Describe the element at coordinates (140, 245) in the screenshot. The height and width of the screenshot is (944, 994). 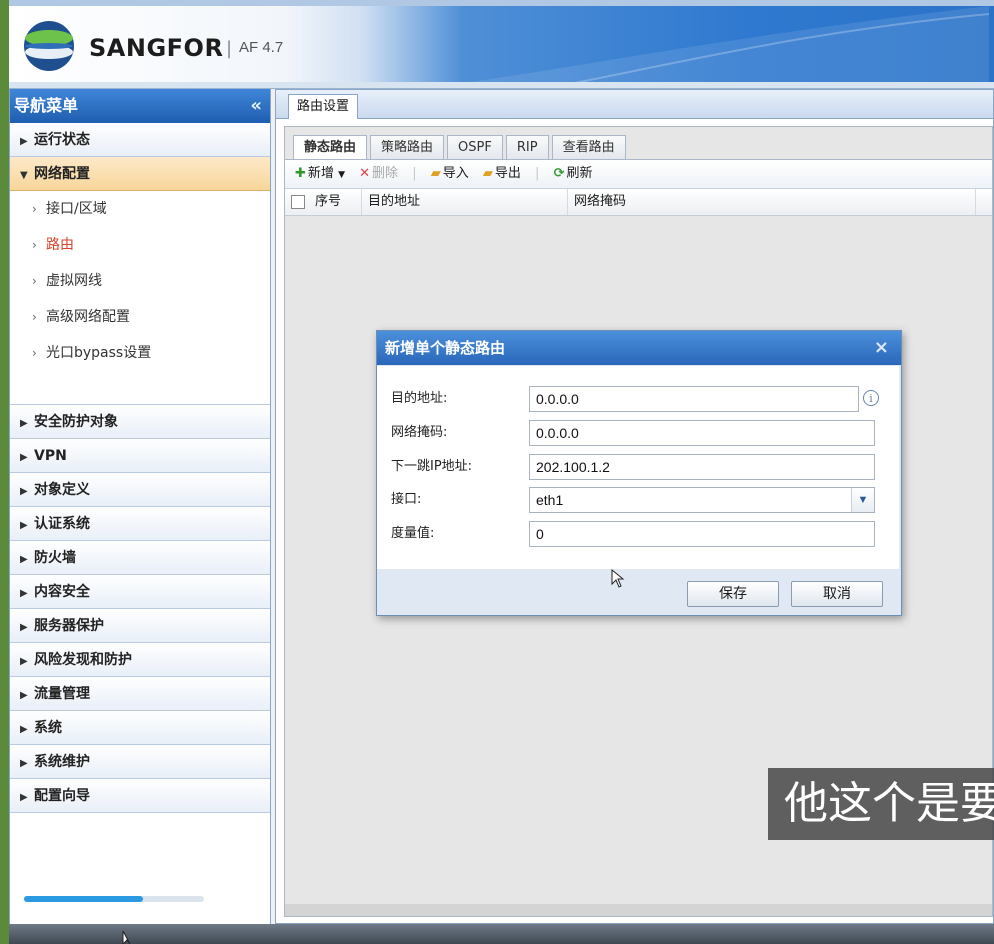
I see `nav-sub-route: › 路由` at that location.